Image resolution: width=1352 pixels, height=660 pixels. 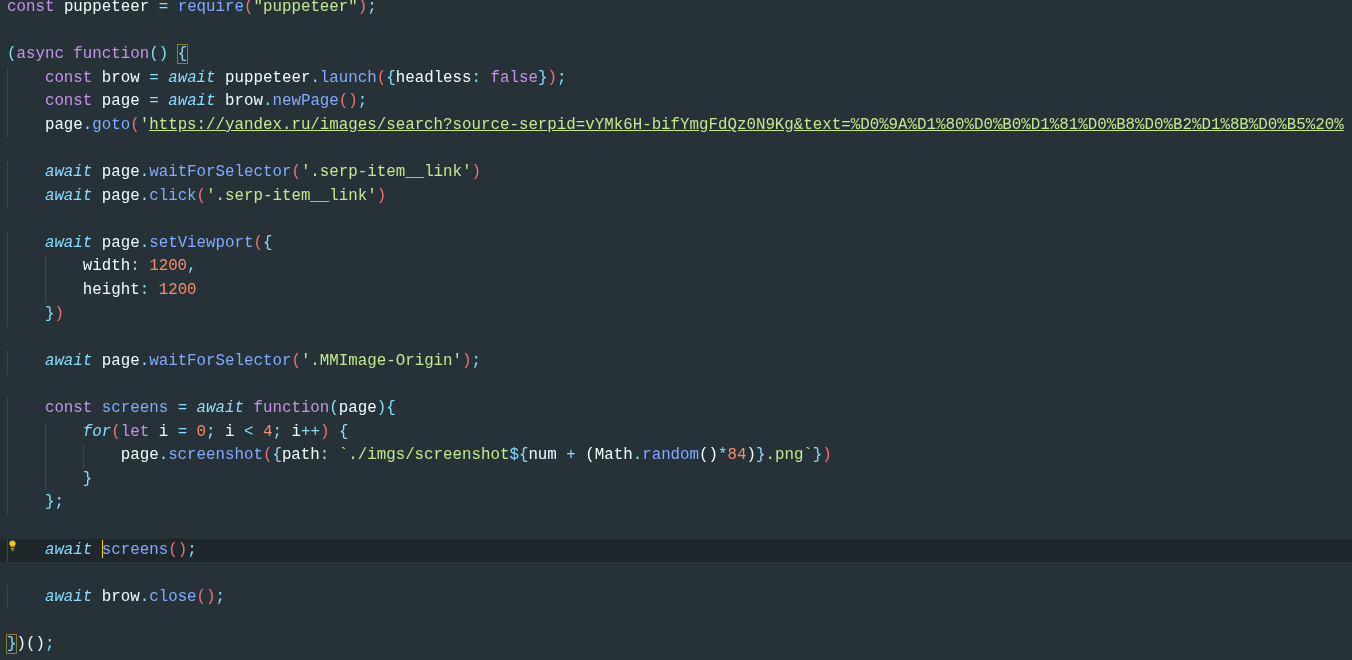 What do you see at coordinates (215, 196) in the screenshot?
I see `code-line: await page.click('.serp-item__link')` at bounding box center [215, 196].